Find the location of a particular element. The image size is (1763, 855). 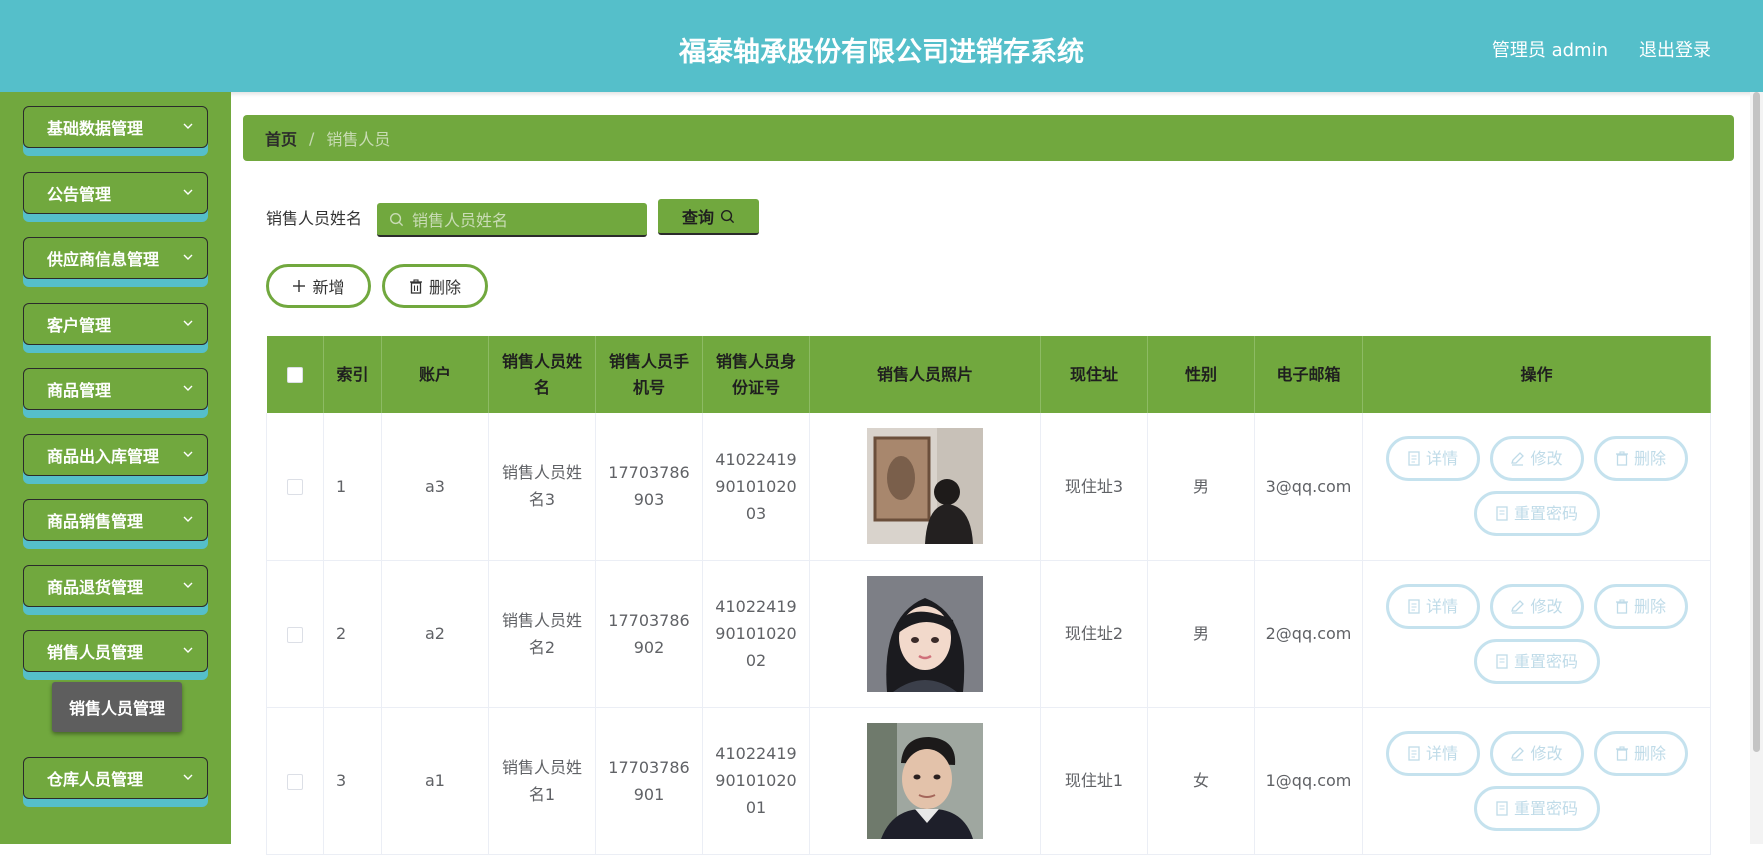

add-button: 新增 is located at coordinates (318, 286).